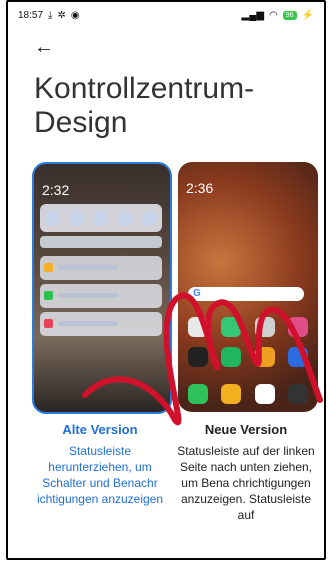 Image resolution: width=328 pixels, height=562 pixels. Describe the element at coordinates (31, 15) in the screenshot. I see `status-time: 18:57` at that location.